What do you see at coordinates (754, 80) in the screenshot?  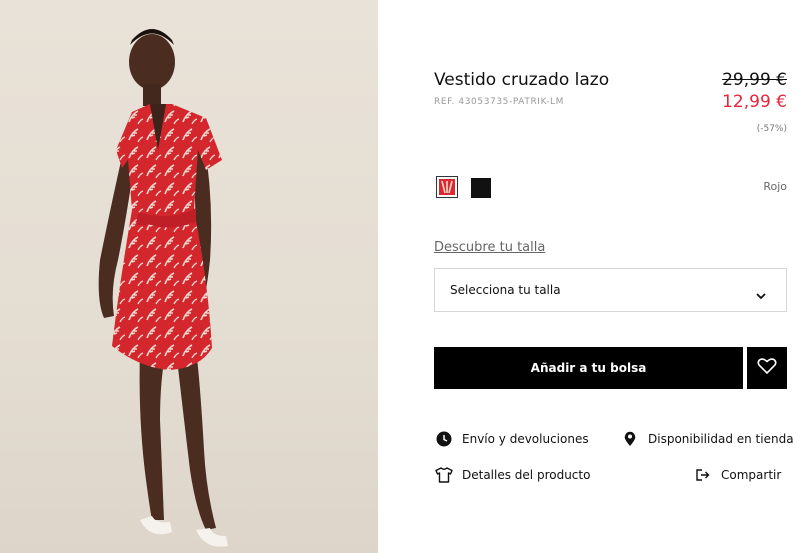 I see `original-price: 29,99 €` at bounding box center [754, 80].